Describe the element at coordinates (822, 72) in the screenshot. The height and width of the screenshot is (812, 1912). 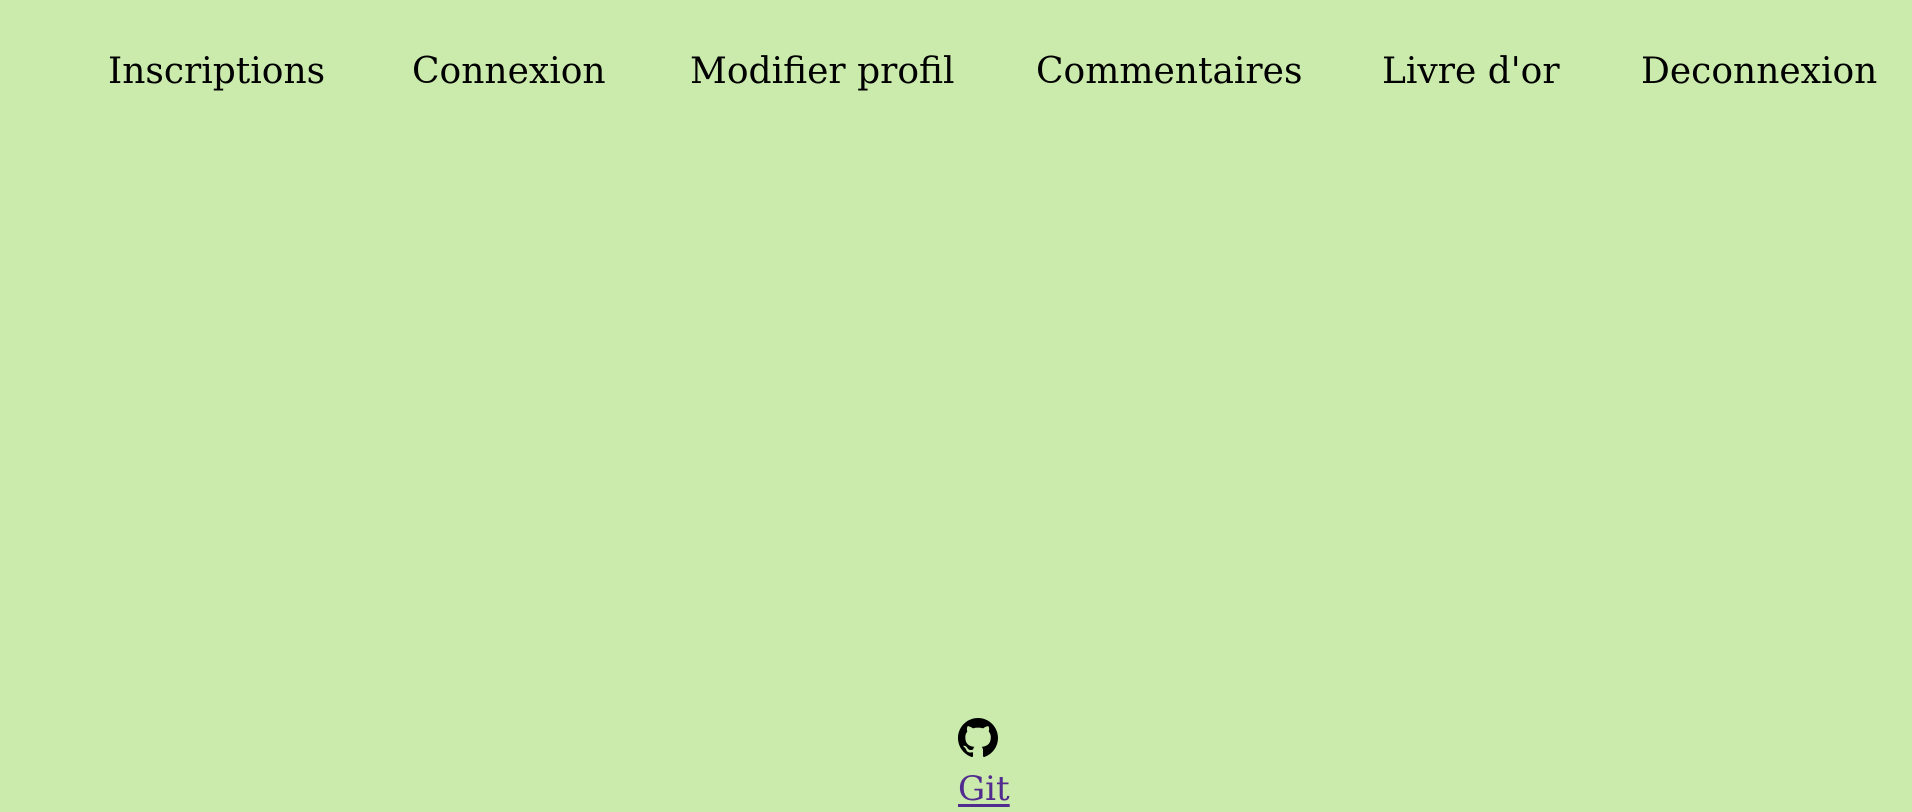
I see `nav-link-modifier-profil: Modifier profil` at that location.